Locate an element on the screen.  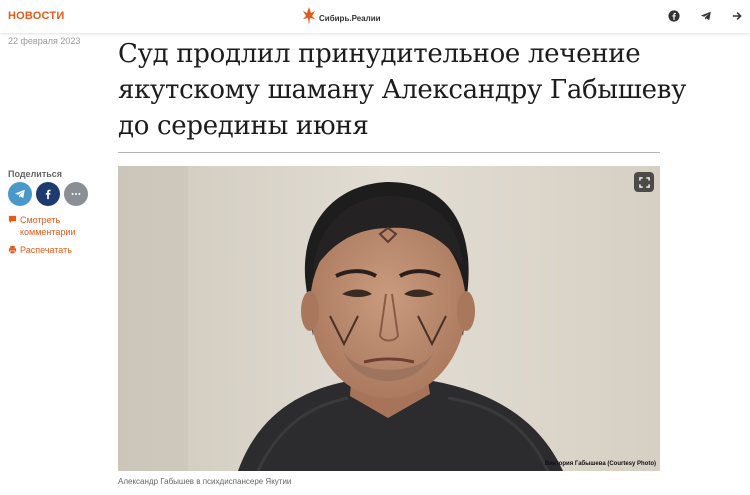
print-label: Распечатать is located at coordinates (46, 250).